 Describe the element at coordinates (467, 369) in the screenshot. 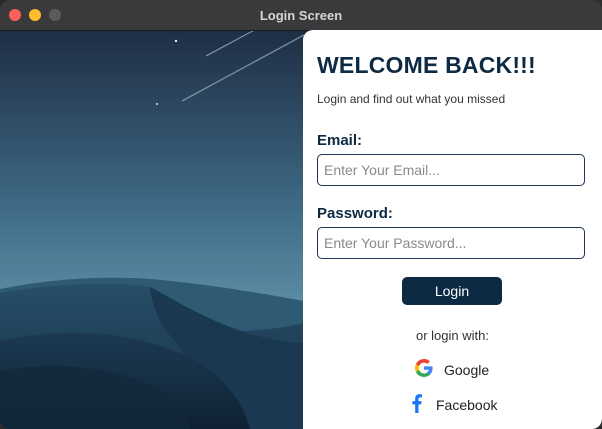

I see `google-label: Google` at that location.